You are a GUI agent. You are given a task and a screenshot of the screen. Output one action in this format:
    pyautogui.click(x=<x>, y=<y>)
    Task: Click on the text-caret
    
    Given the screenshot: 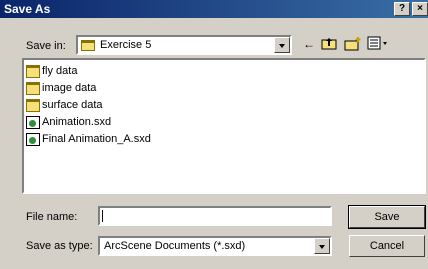 What is the action you would take?
    pyautogui.click(x=102, y=216)
    